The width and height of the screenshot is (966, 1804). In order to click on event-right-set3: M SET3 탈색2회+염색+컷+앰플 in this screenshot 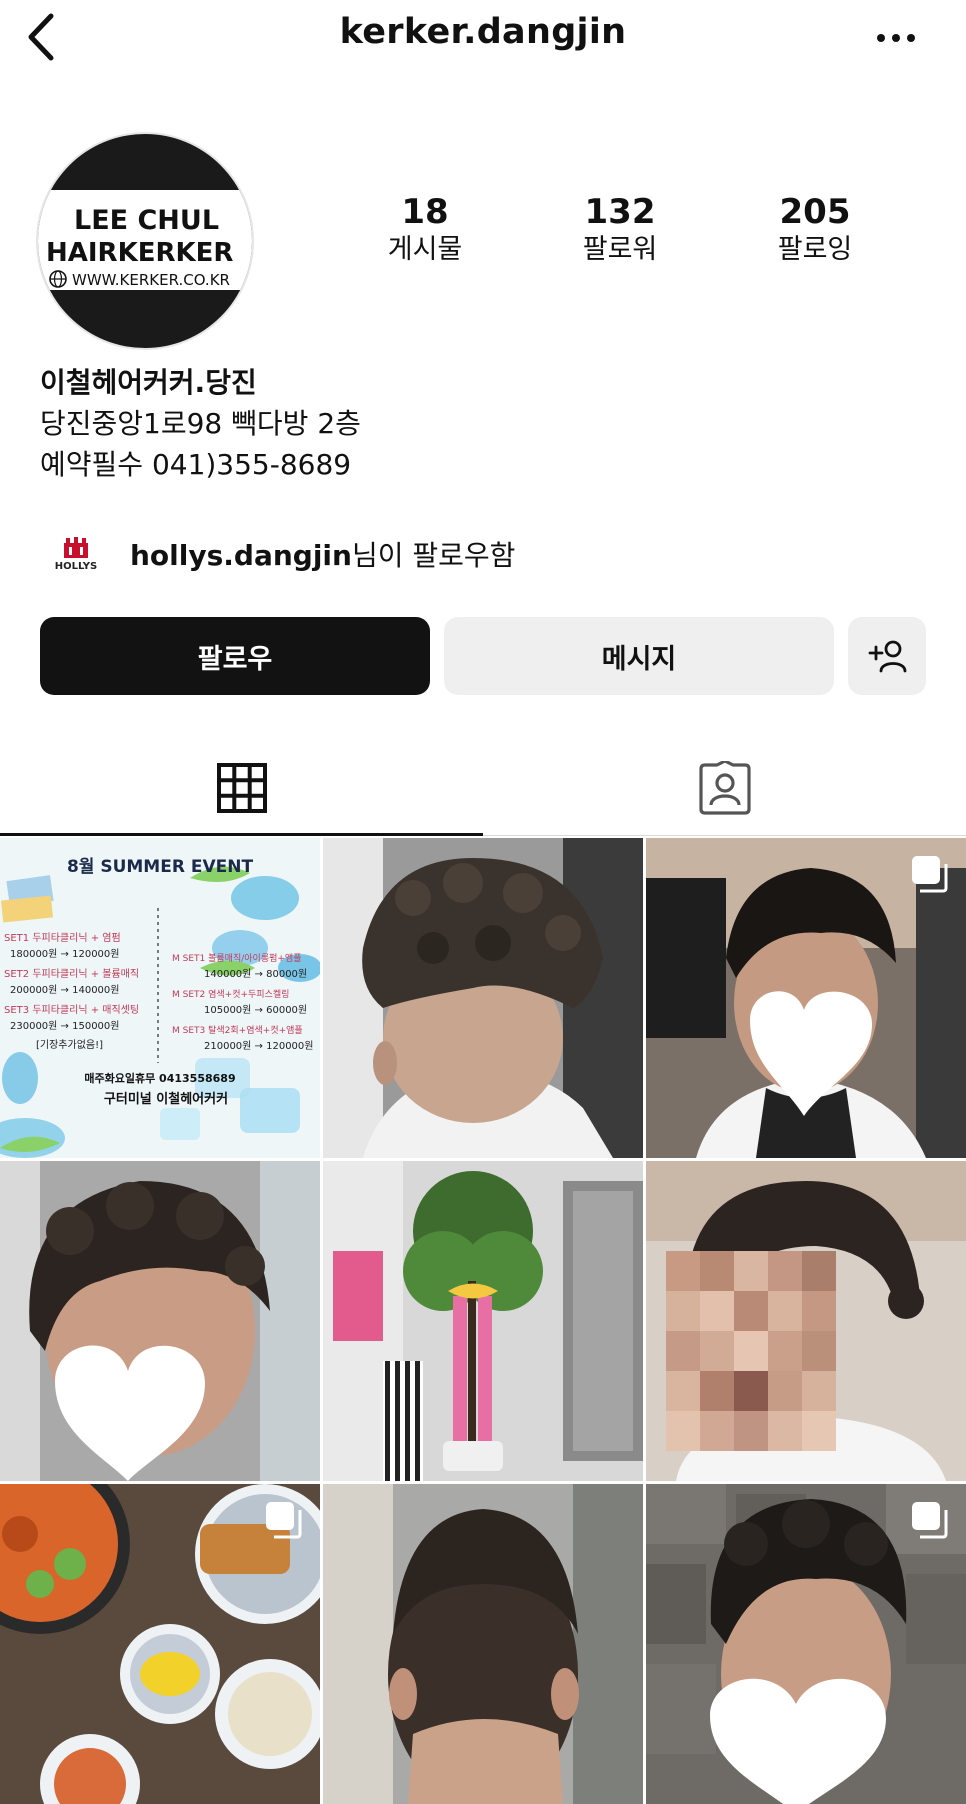, I will do `click(237, 1030)`.